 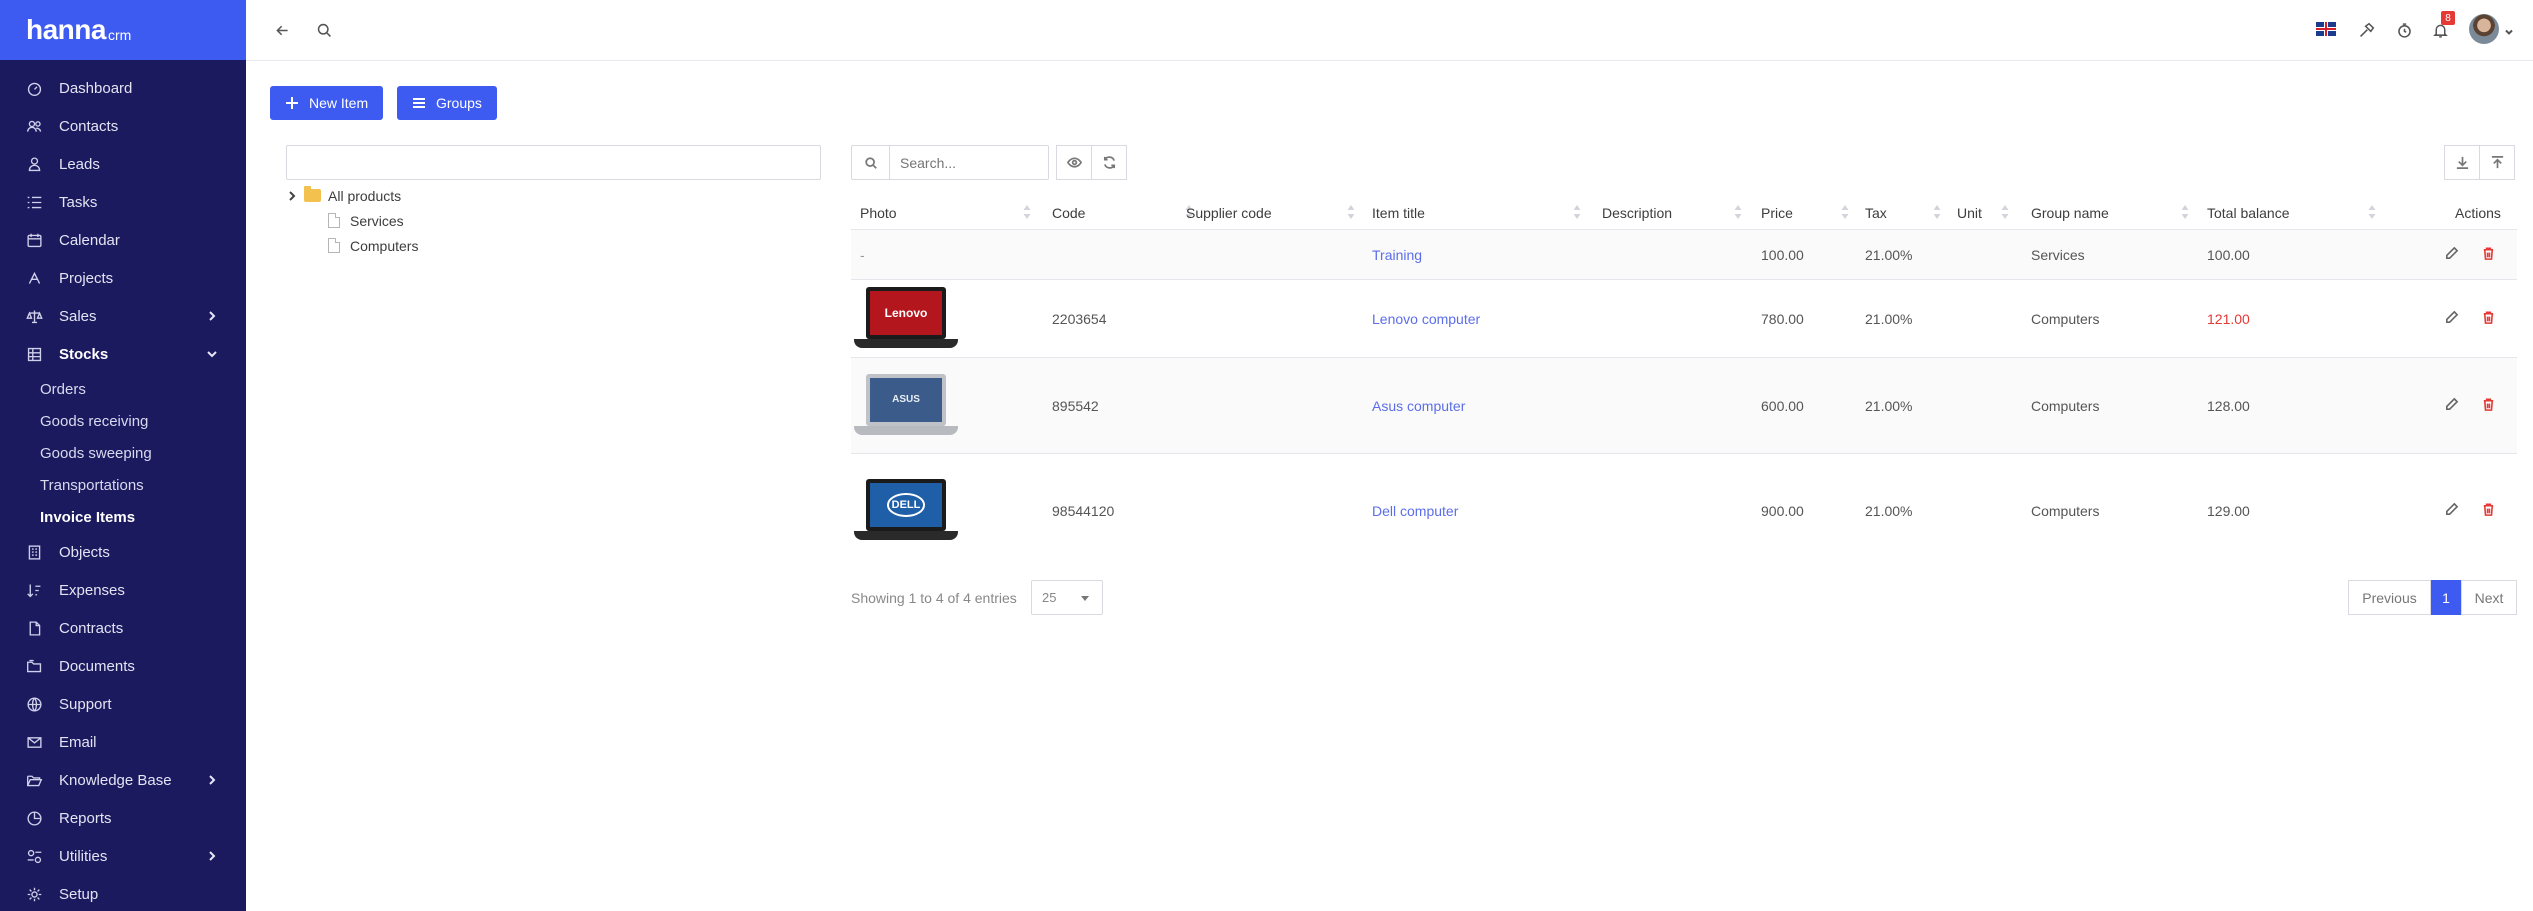 I want to click on sidebar-subitem-goods-receiving: Goods receiving, so click(x=143, y=421).